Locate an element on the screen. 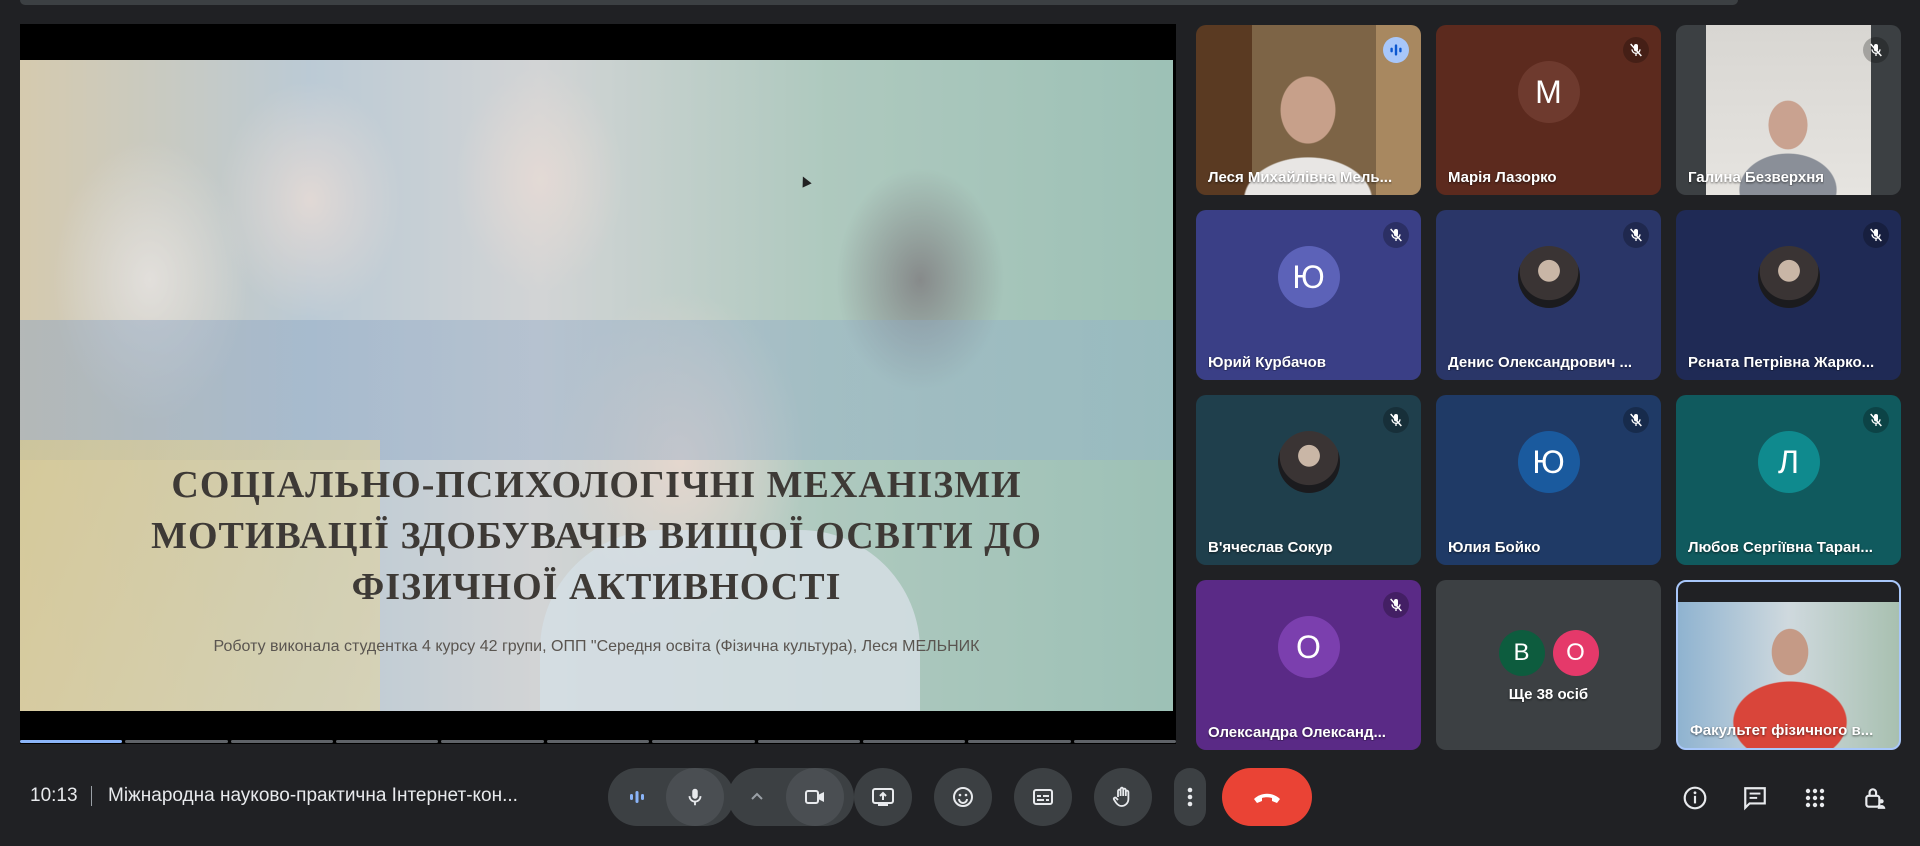 The width and height of the screenshot is (1920, 846). host-controls-button is located at coordinates (1875, 798).